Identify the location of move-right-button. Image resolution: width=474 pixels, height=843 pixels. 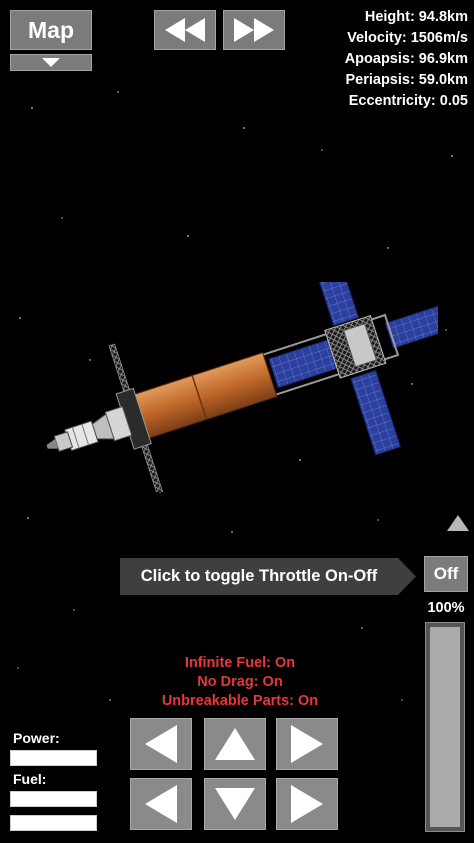
(307, 804).